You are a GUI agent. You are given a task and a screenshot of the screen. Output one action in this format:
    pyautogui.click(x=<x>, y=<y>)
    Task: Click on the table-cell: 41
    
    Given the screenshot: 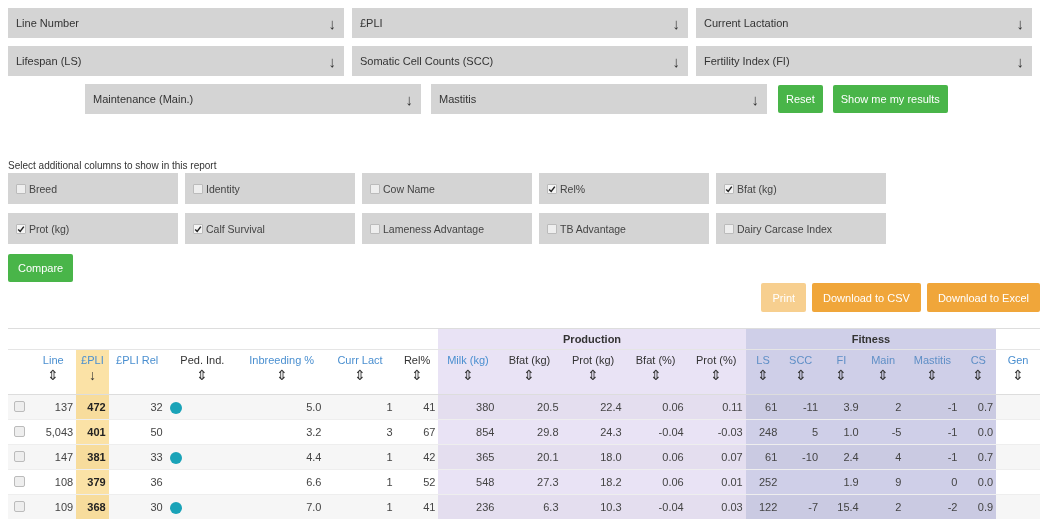 What is the action you would take?
    pyautogui.click(x=429, y=407)
    